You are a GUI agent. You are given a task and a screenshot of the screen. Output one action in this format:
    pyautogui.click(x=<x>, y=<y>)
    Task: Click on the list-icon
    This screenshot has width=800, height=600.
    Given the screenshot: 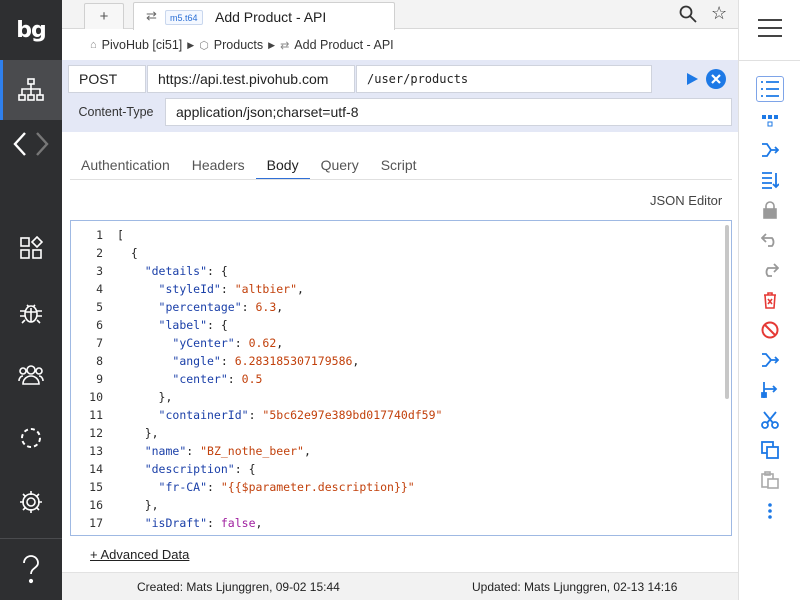 What is the action you would take?
    pyautogui.click(x=770, y=89)
    